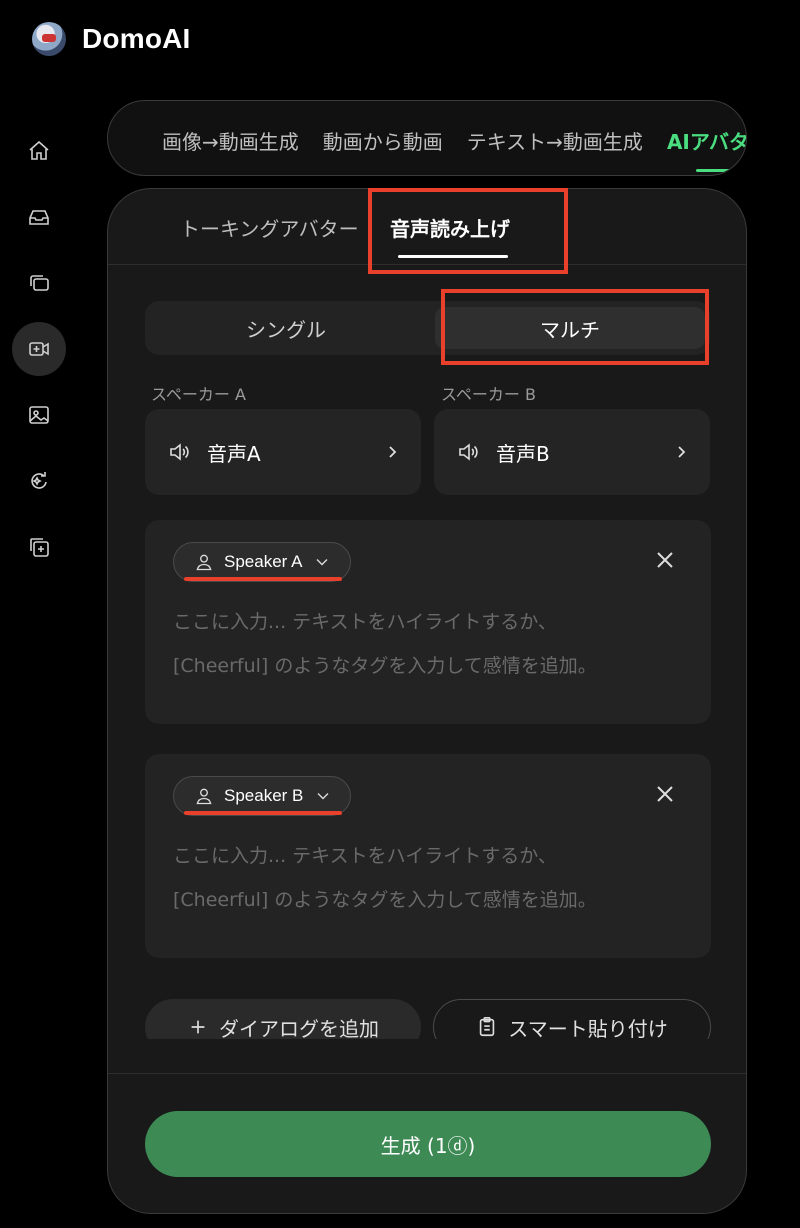  What do you see at coordinates (198, 1027) in the screenshot?
I see `plus-icon` at bounding box center [198, 1027].